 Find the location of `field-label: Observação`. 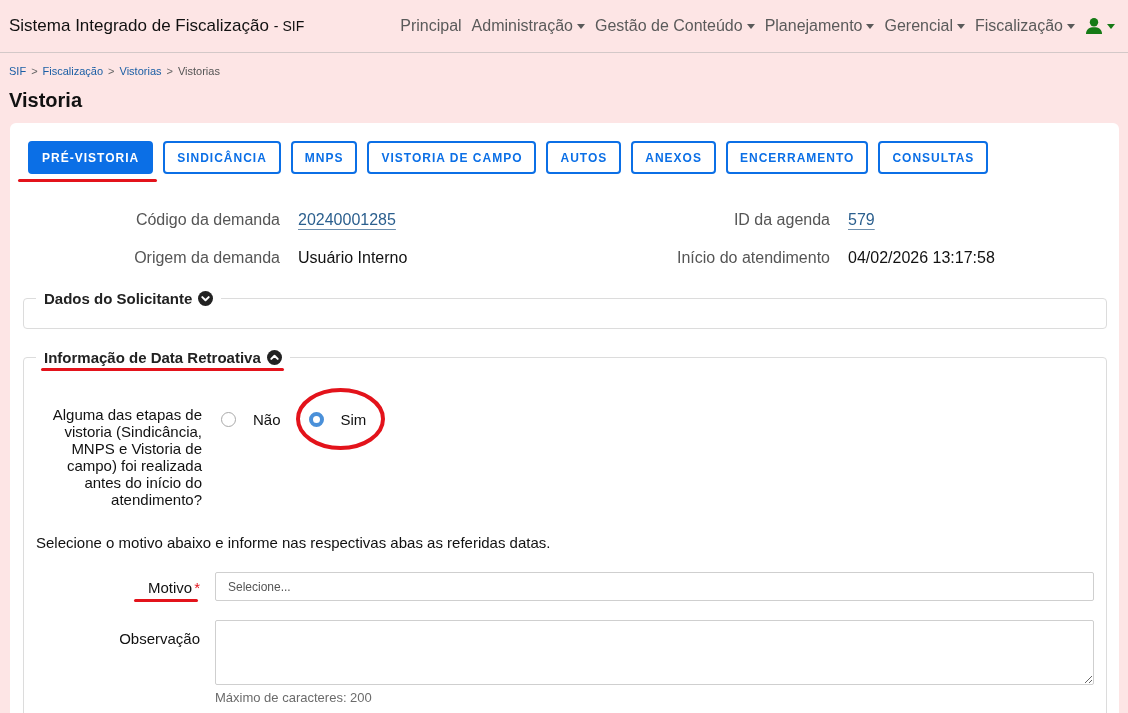

field-label: Observação is located at coordinates (159, 638).